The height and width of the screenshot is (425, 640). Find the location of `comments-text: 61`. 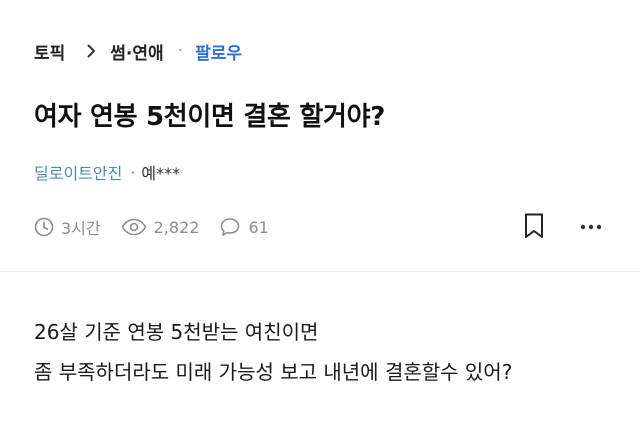

comments-text: 61 is located at coordinates (258, 227).